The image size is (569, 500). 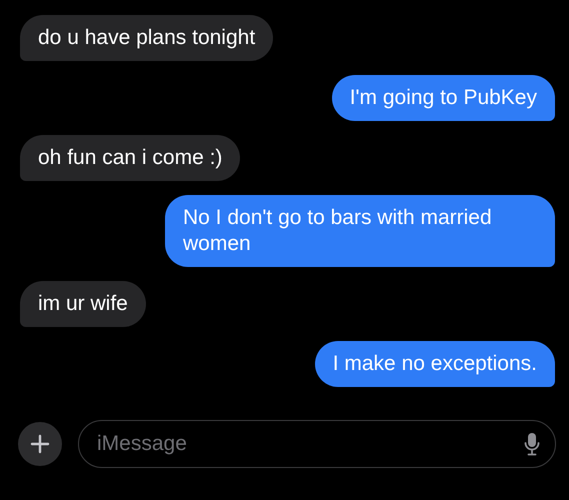 I want to click on received-message-bubble: oh fun can i come :), so click(x=130, y=158).